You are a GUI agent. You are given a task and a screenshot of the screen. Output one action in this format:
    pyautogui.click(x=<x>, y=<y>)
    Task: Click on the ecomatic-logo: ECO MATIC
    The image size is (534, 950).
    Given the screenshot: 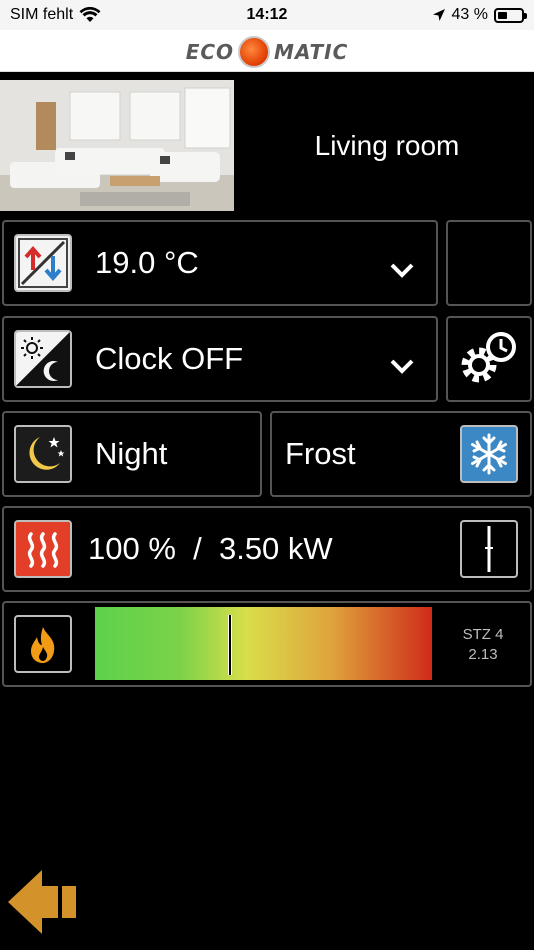 What is the action you would take?
    pyautogui.click(x=267, y=52)
    